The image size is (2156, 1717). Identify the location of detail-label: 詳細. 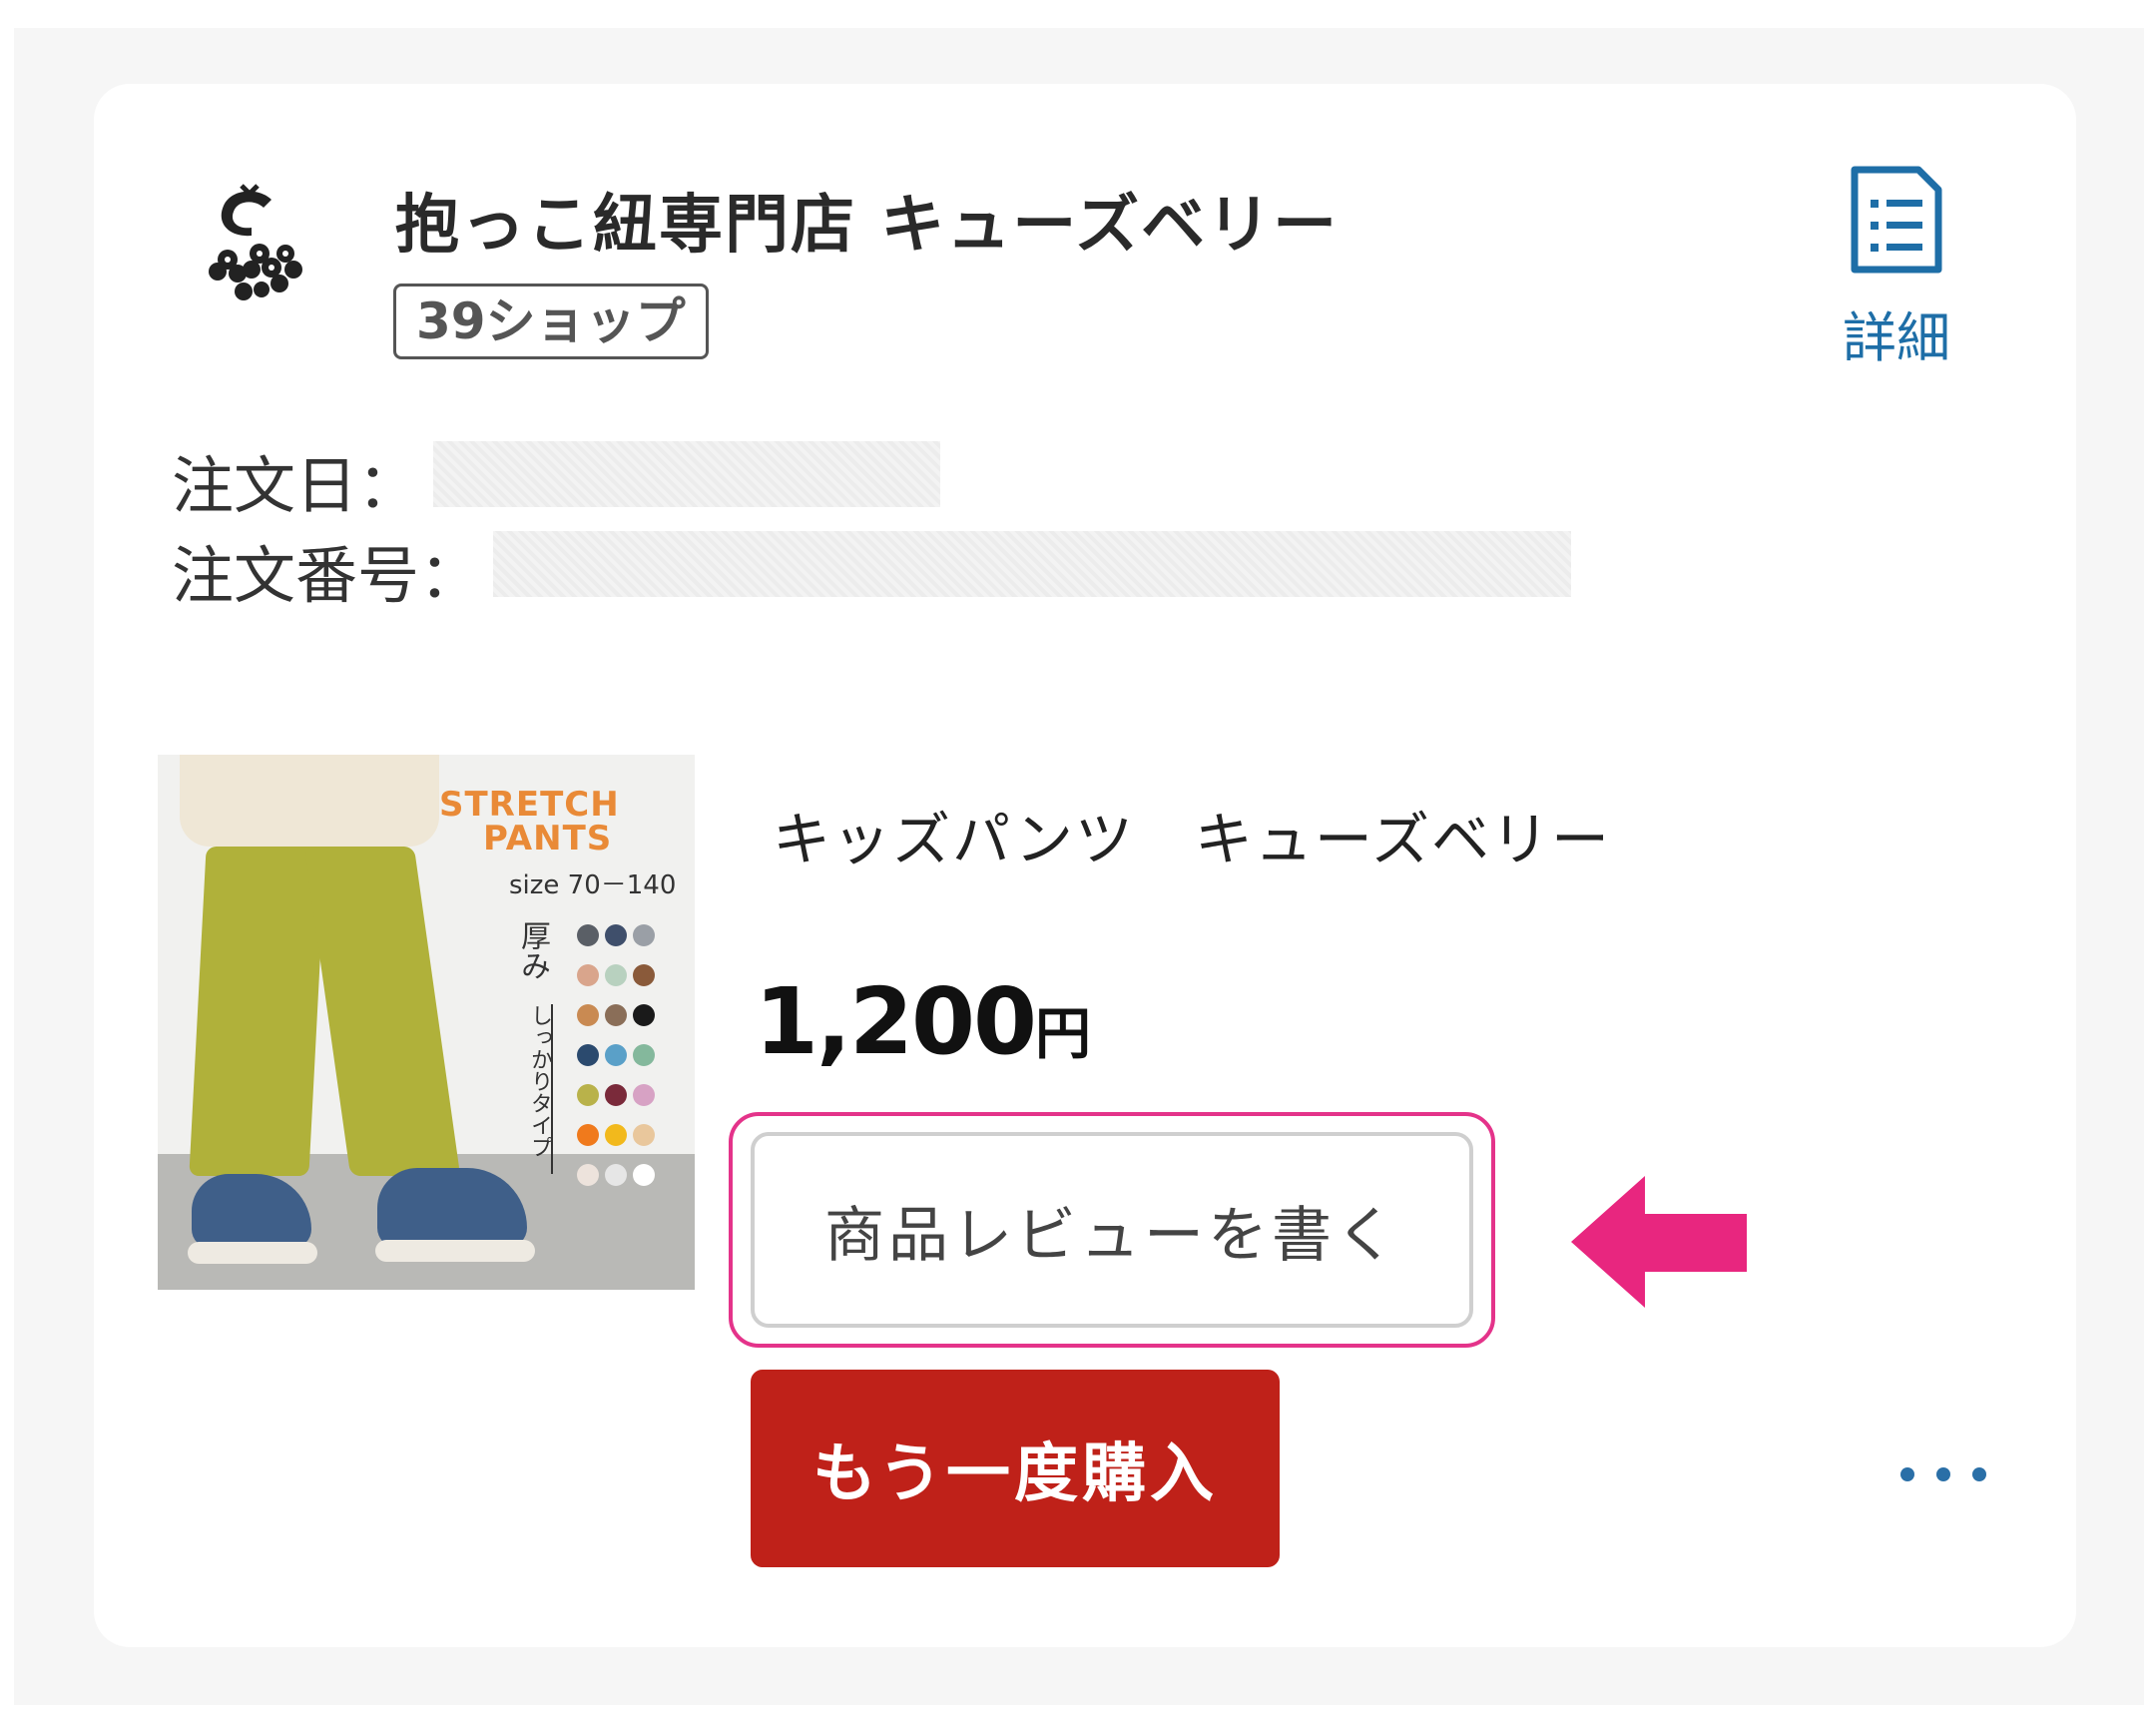
(1896, 337).